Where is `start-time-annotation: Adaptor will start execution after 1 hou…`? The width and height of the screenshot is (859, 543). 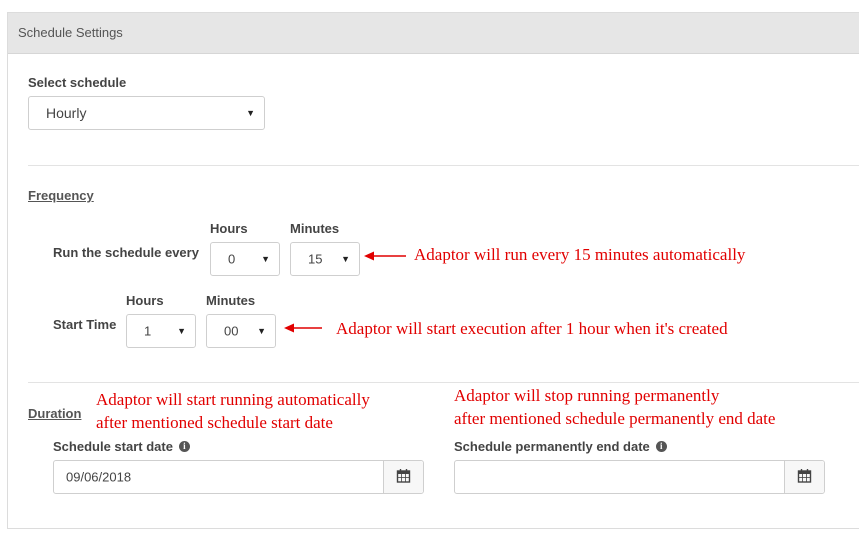 start-time-annotation: Adaptor will start execution after 1 hou… is located at coordinates (532, 328).